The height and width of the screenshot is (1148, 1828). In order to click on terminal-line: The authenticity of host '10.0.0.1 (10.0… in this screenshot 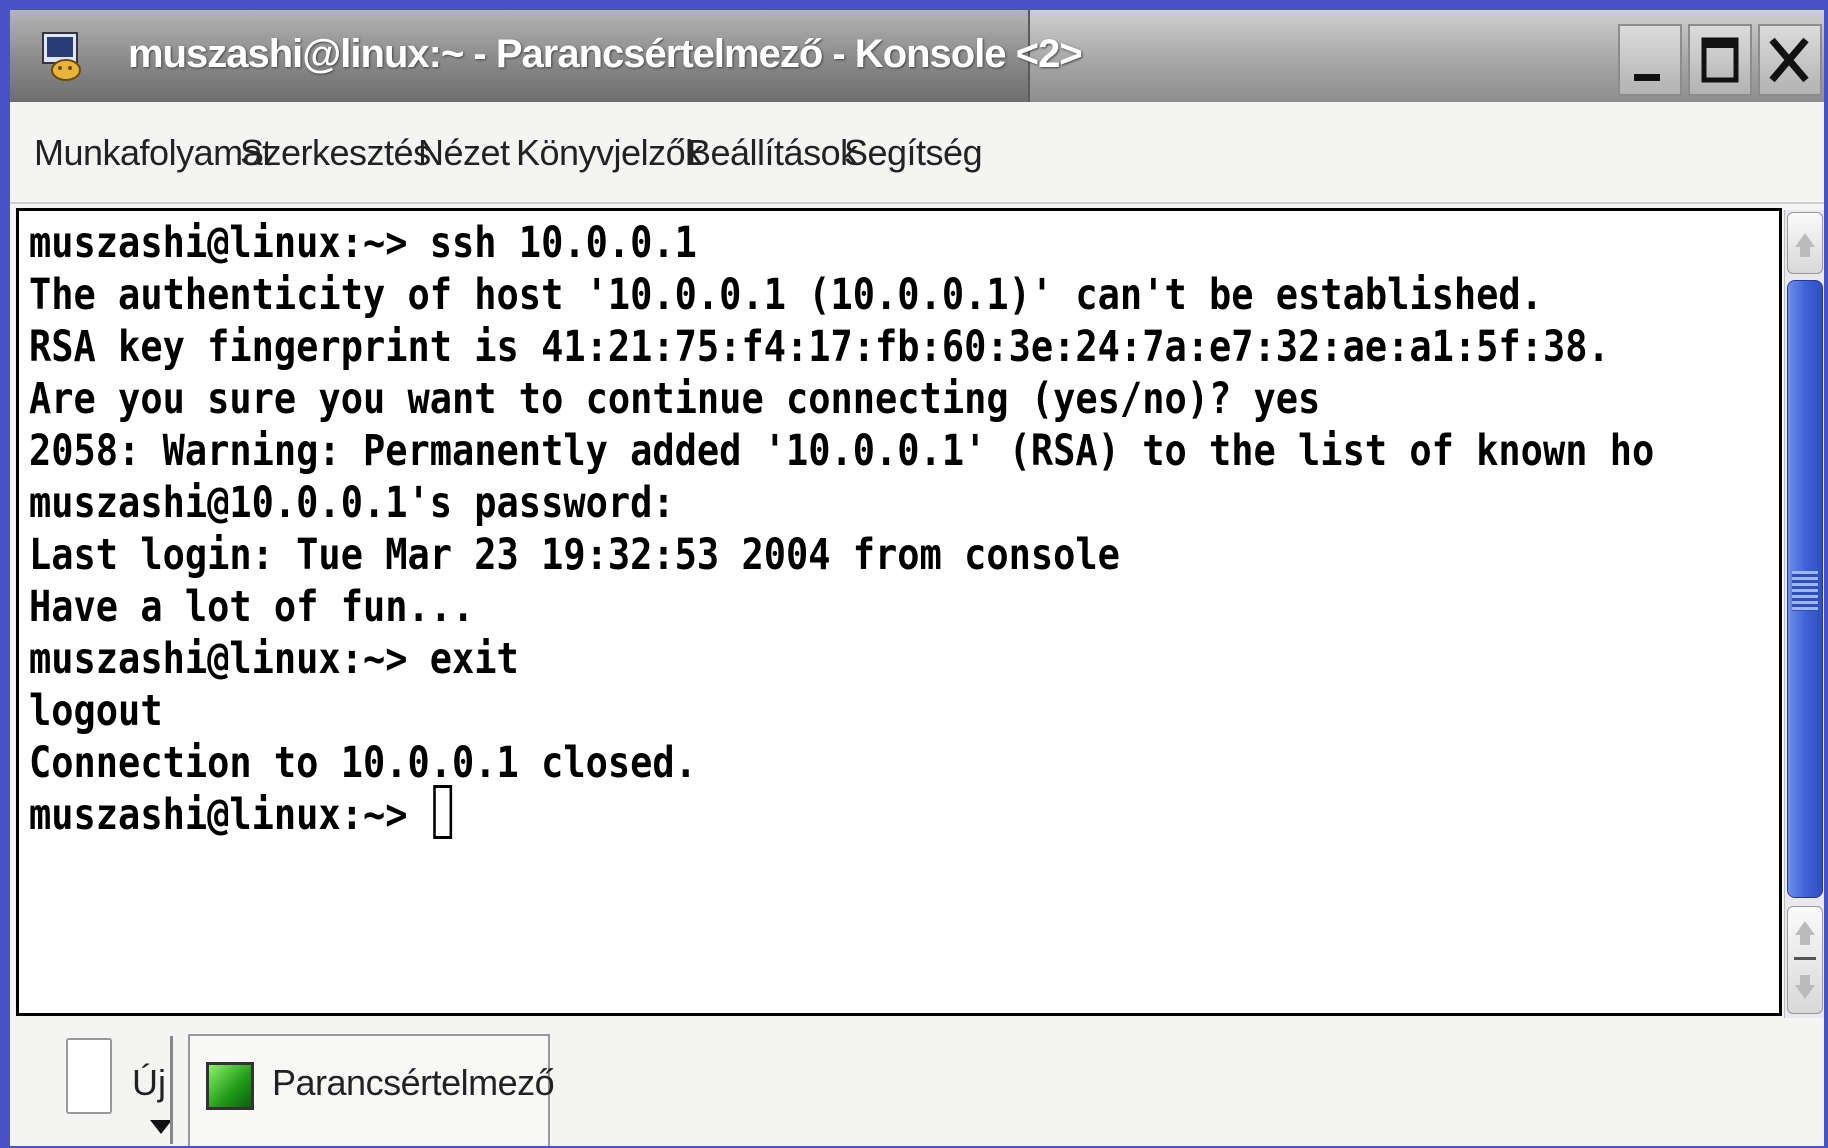, I will do `click(786, 295)`.